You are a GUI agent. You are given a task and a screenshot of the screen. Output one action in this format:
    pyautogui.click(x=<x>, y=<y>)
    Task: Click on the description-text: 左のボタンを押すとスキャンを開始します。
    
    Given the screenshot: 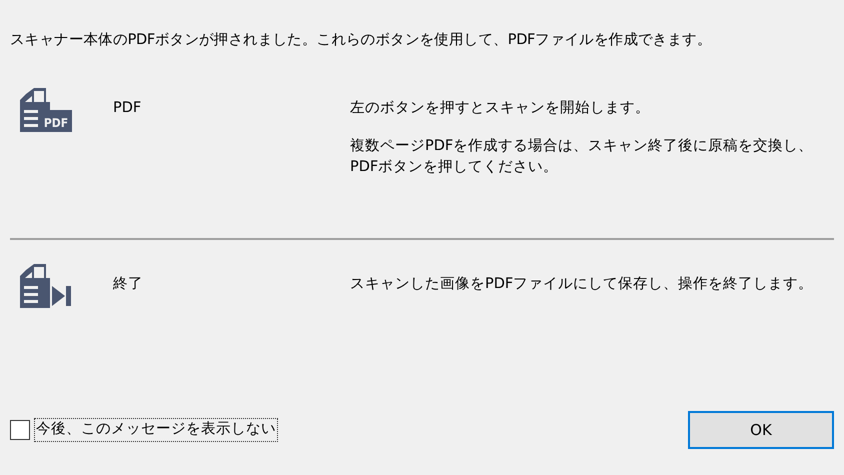 What is the action you would take?
    pyautogui.click(x=500, y=108)
    